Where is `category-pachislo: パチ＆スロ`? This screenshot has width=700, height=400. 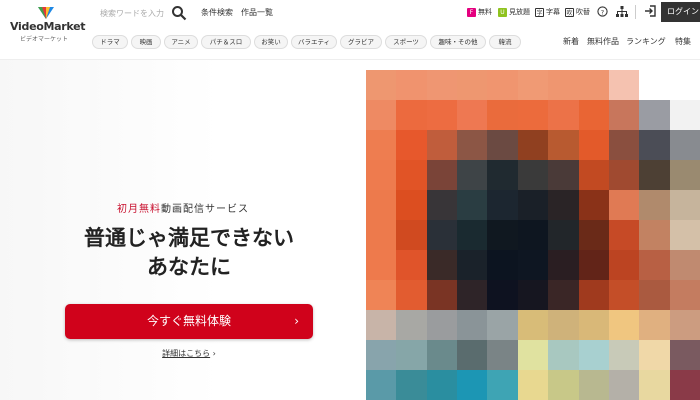 category-pachislo: パチ＆スロ is located at coordinates (226, 42).